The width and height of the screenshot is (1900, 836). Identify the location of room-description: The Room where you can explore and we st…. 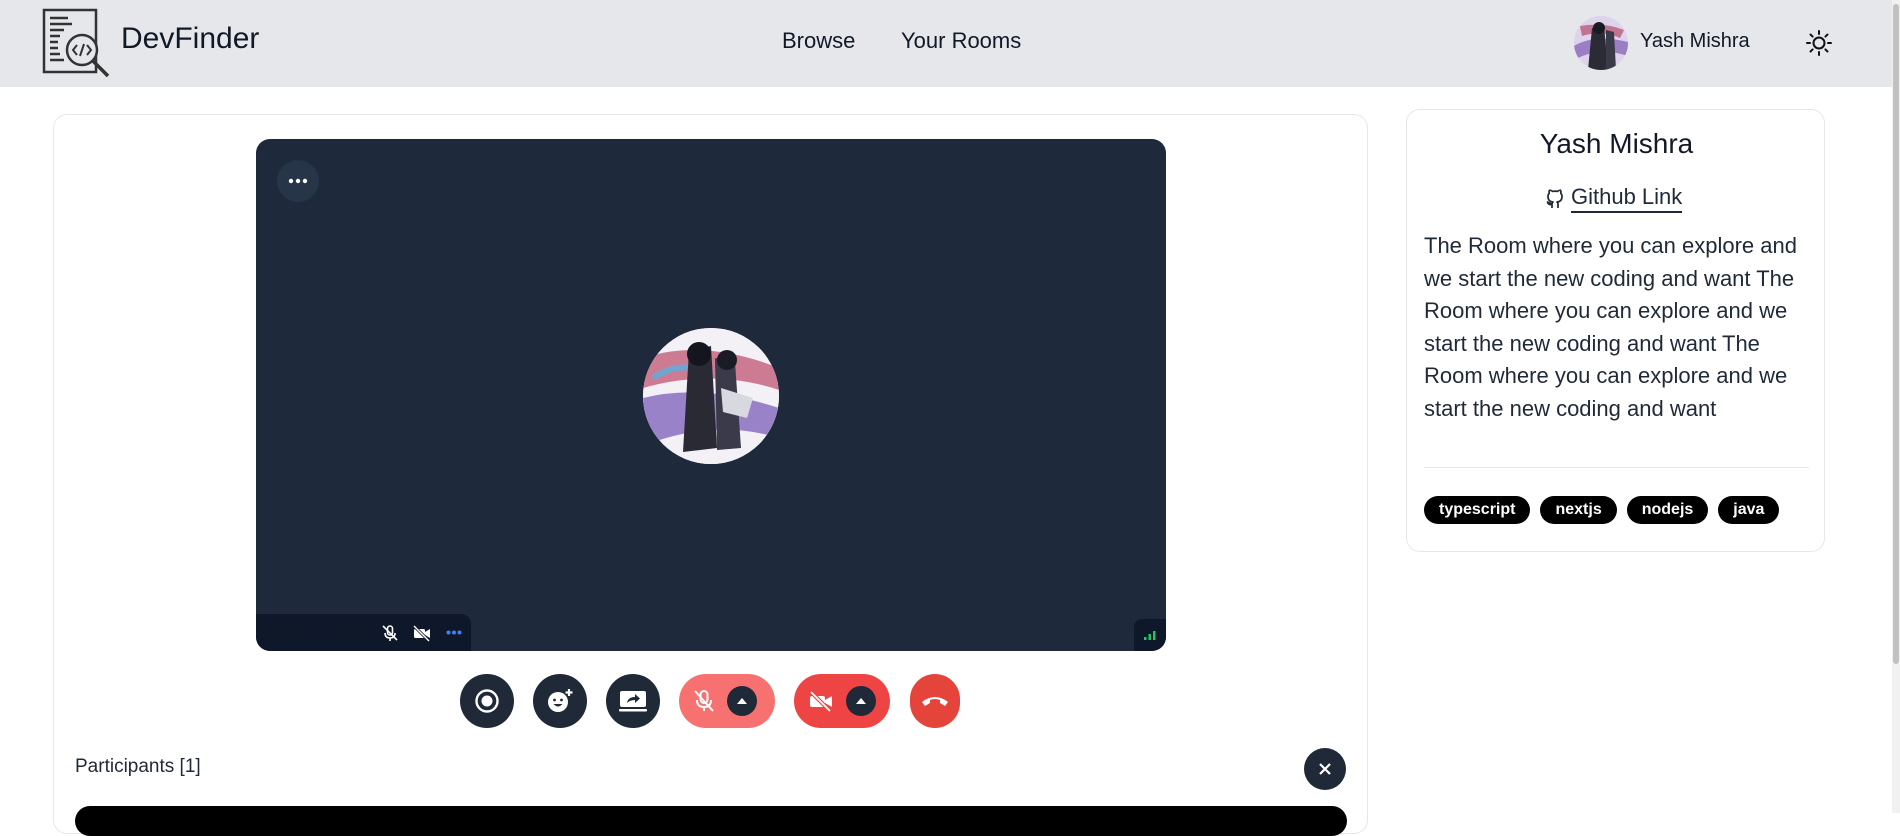
(1610, 327).